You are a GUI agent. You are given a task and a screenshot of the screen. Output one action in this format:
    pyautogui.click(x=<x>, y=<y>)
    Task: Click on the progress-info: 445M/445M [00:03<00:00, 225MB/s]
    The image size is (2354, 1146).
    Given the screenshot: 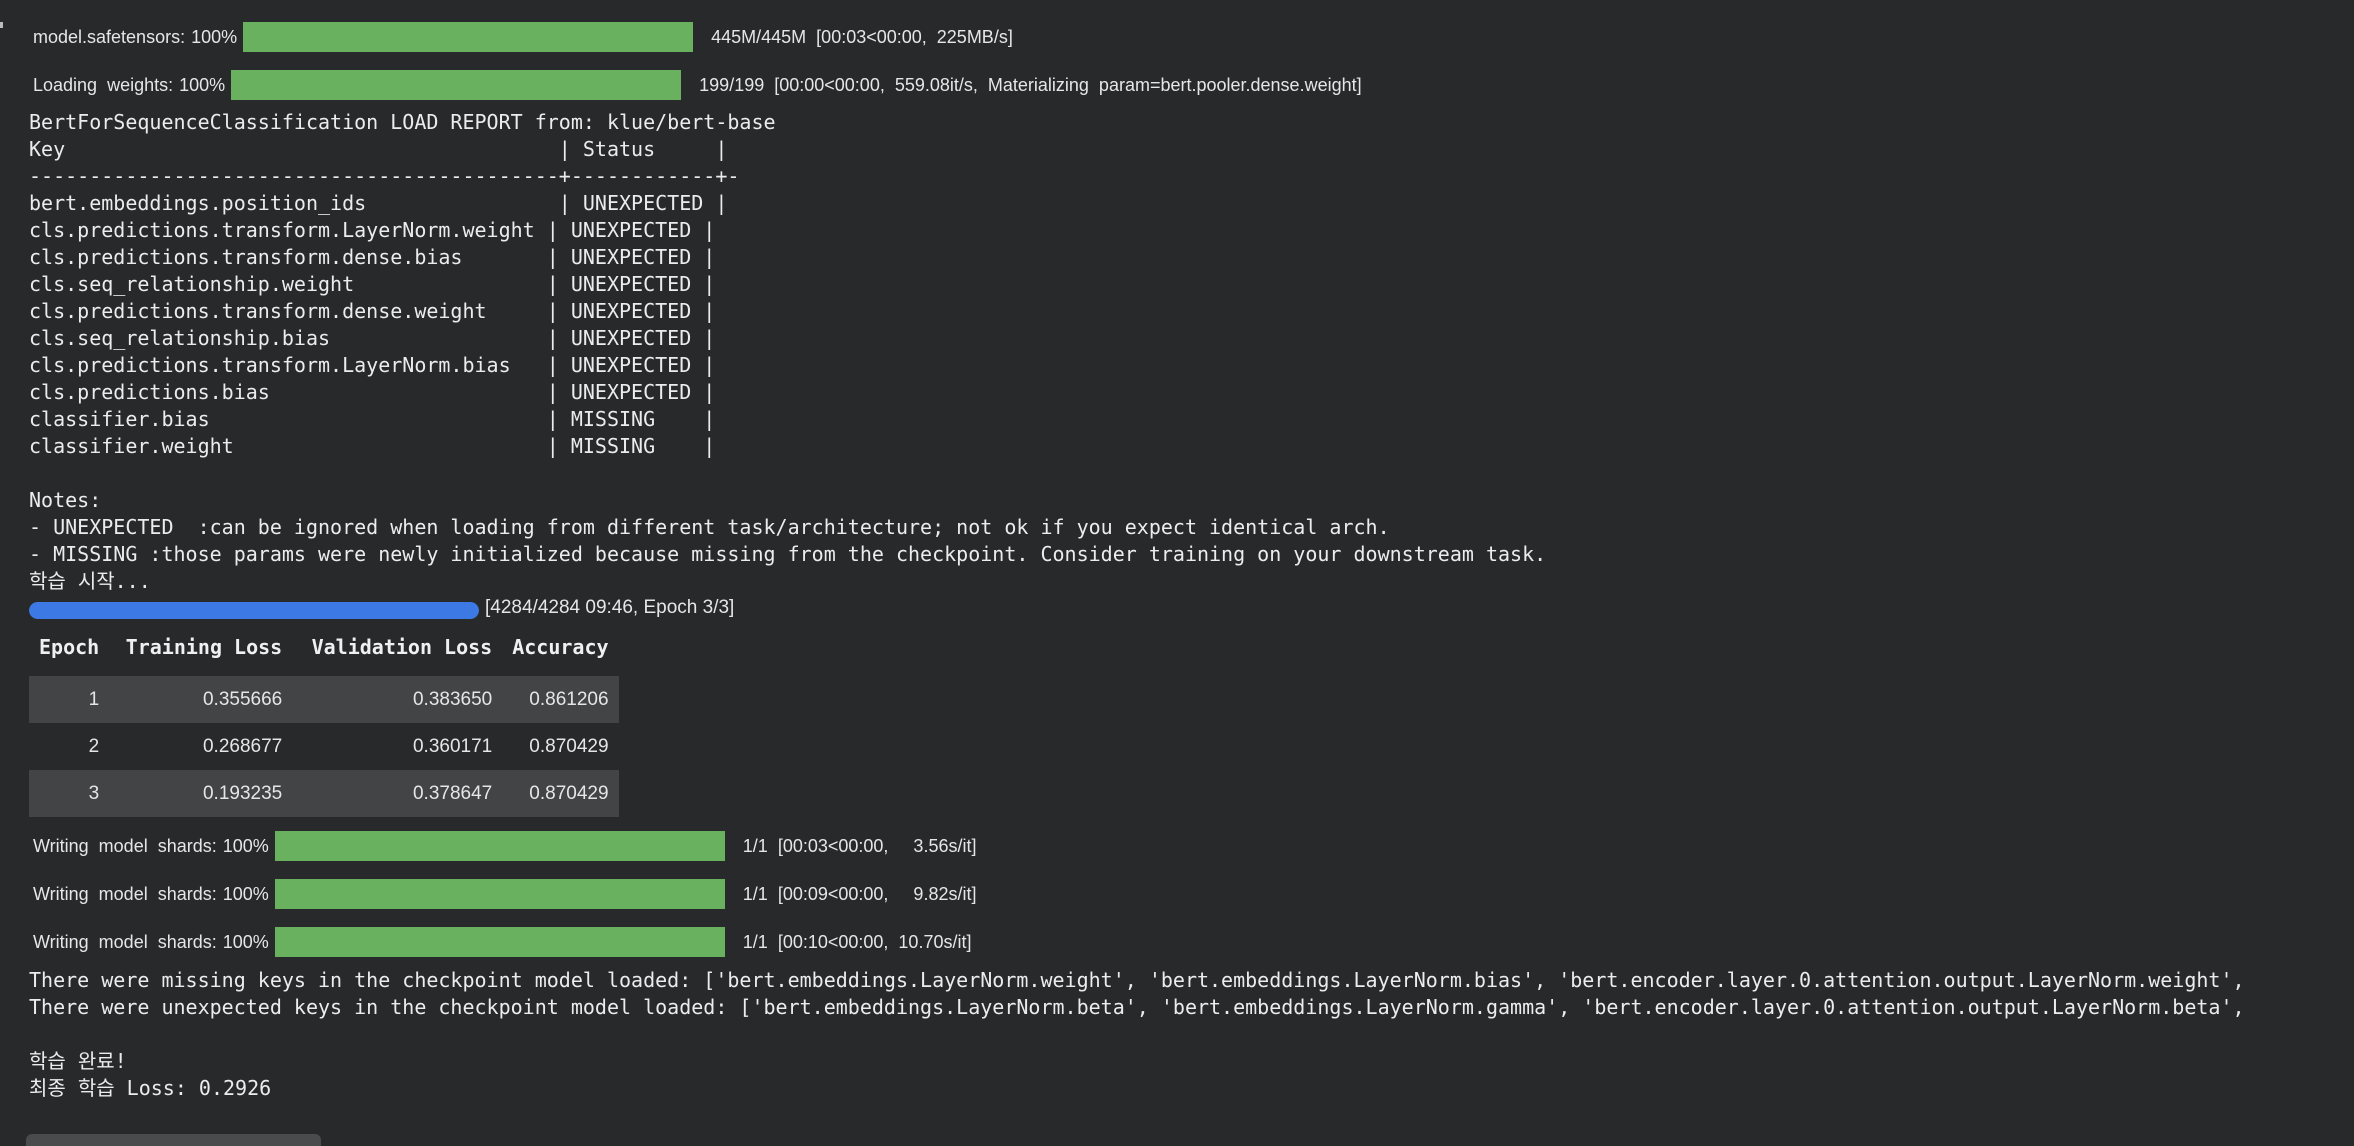 What is the action you would take?
    pyautogui.click(x=862, y=36)
    